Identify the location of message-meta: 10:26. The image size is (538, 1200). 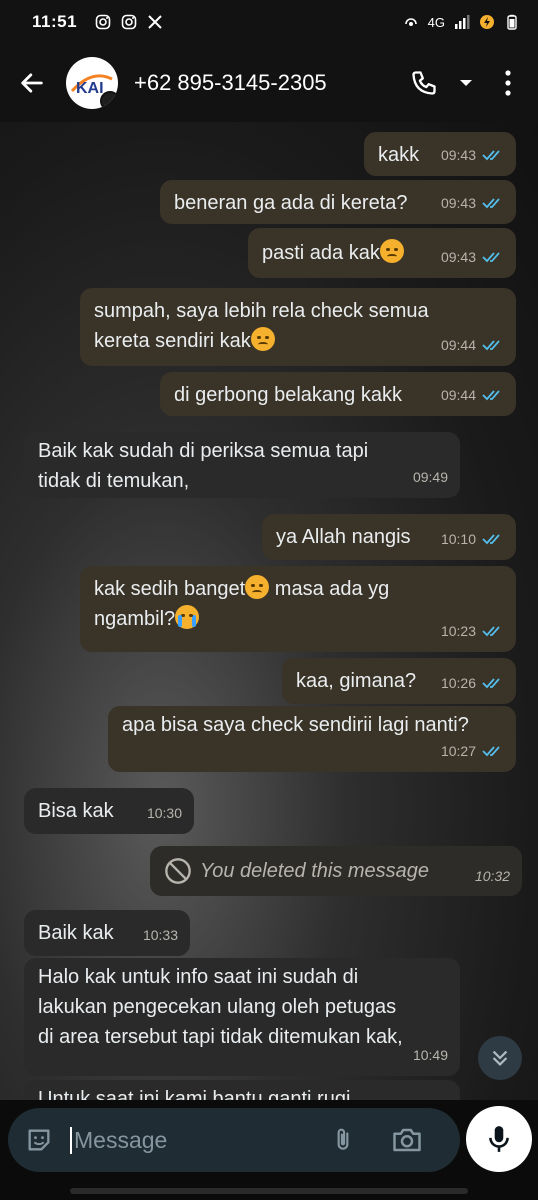
(472, 683).